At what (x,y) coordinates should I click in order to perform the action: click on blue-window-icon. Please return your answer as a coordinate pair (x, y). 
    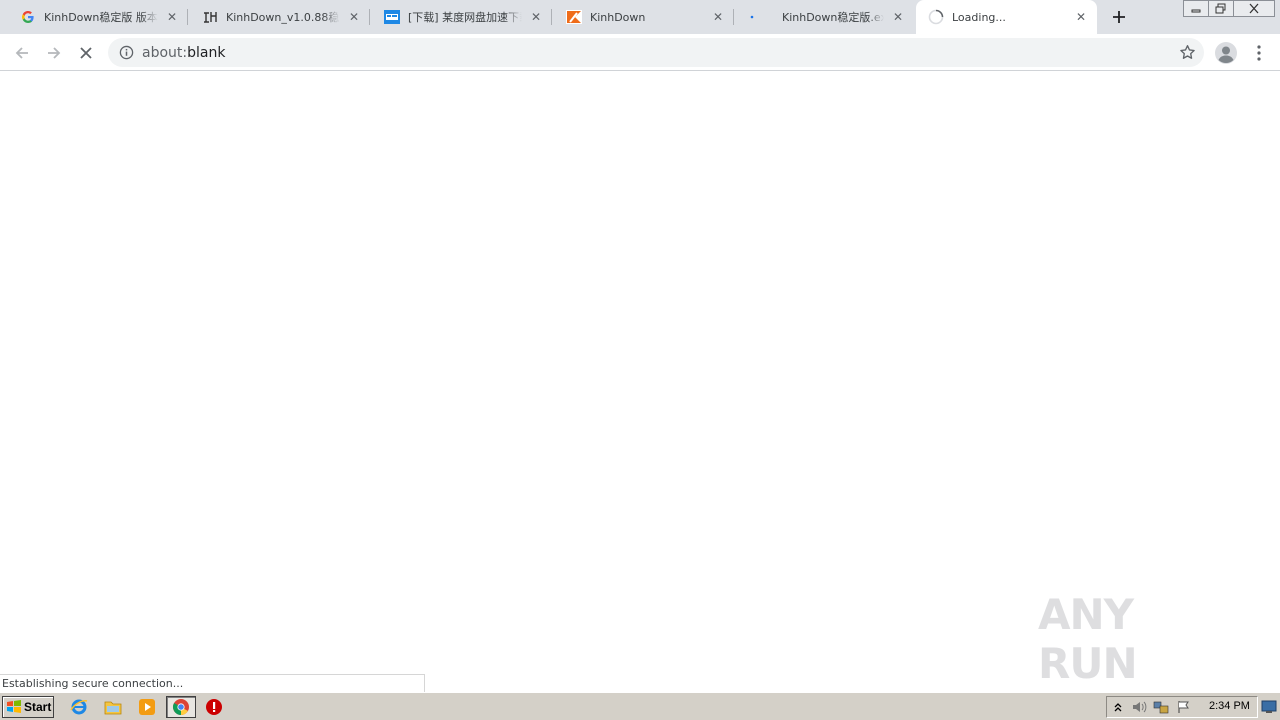
    Looking at the image, I should click on (392, 17).